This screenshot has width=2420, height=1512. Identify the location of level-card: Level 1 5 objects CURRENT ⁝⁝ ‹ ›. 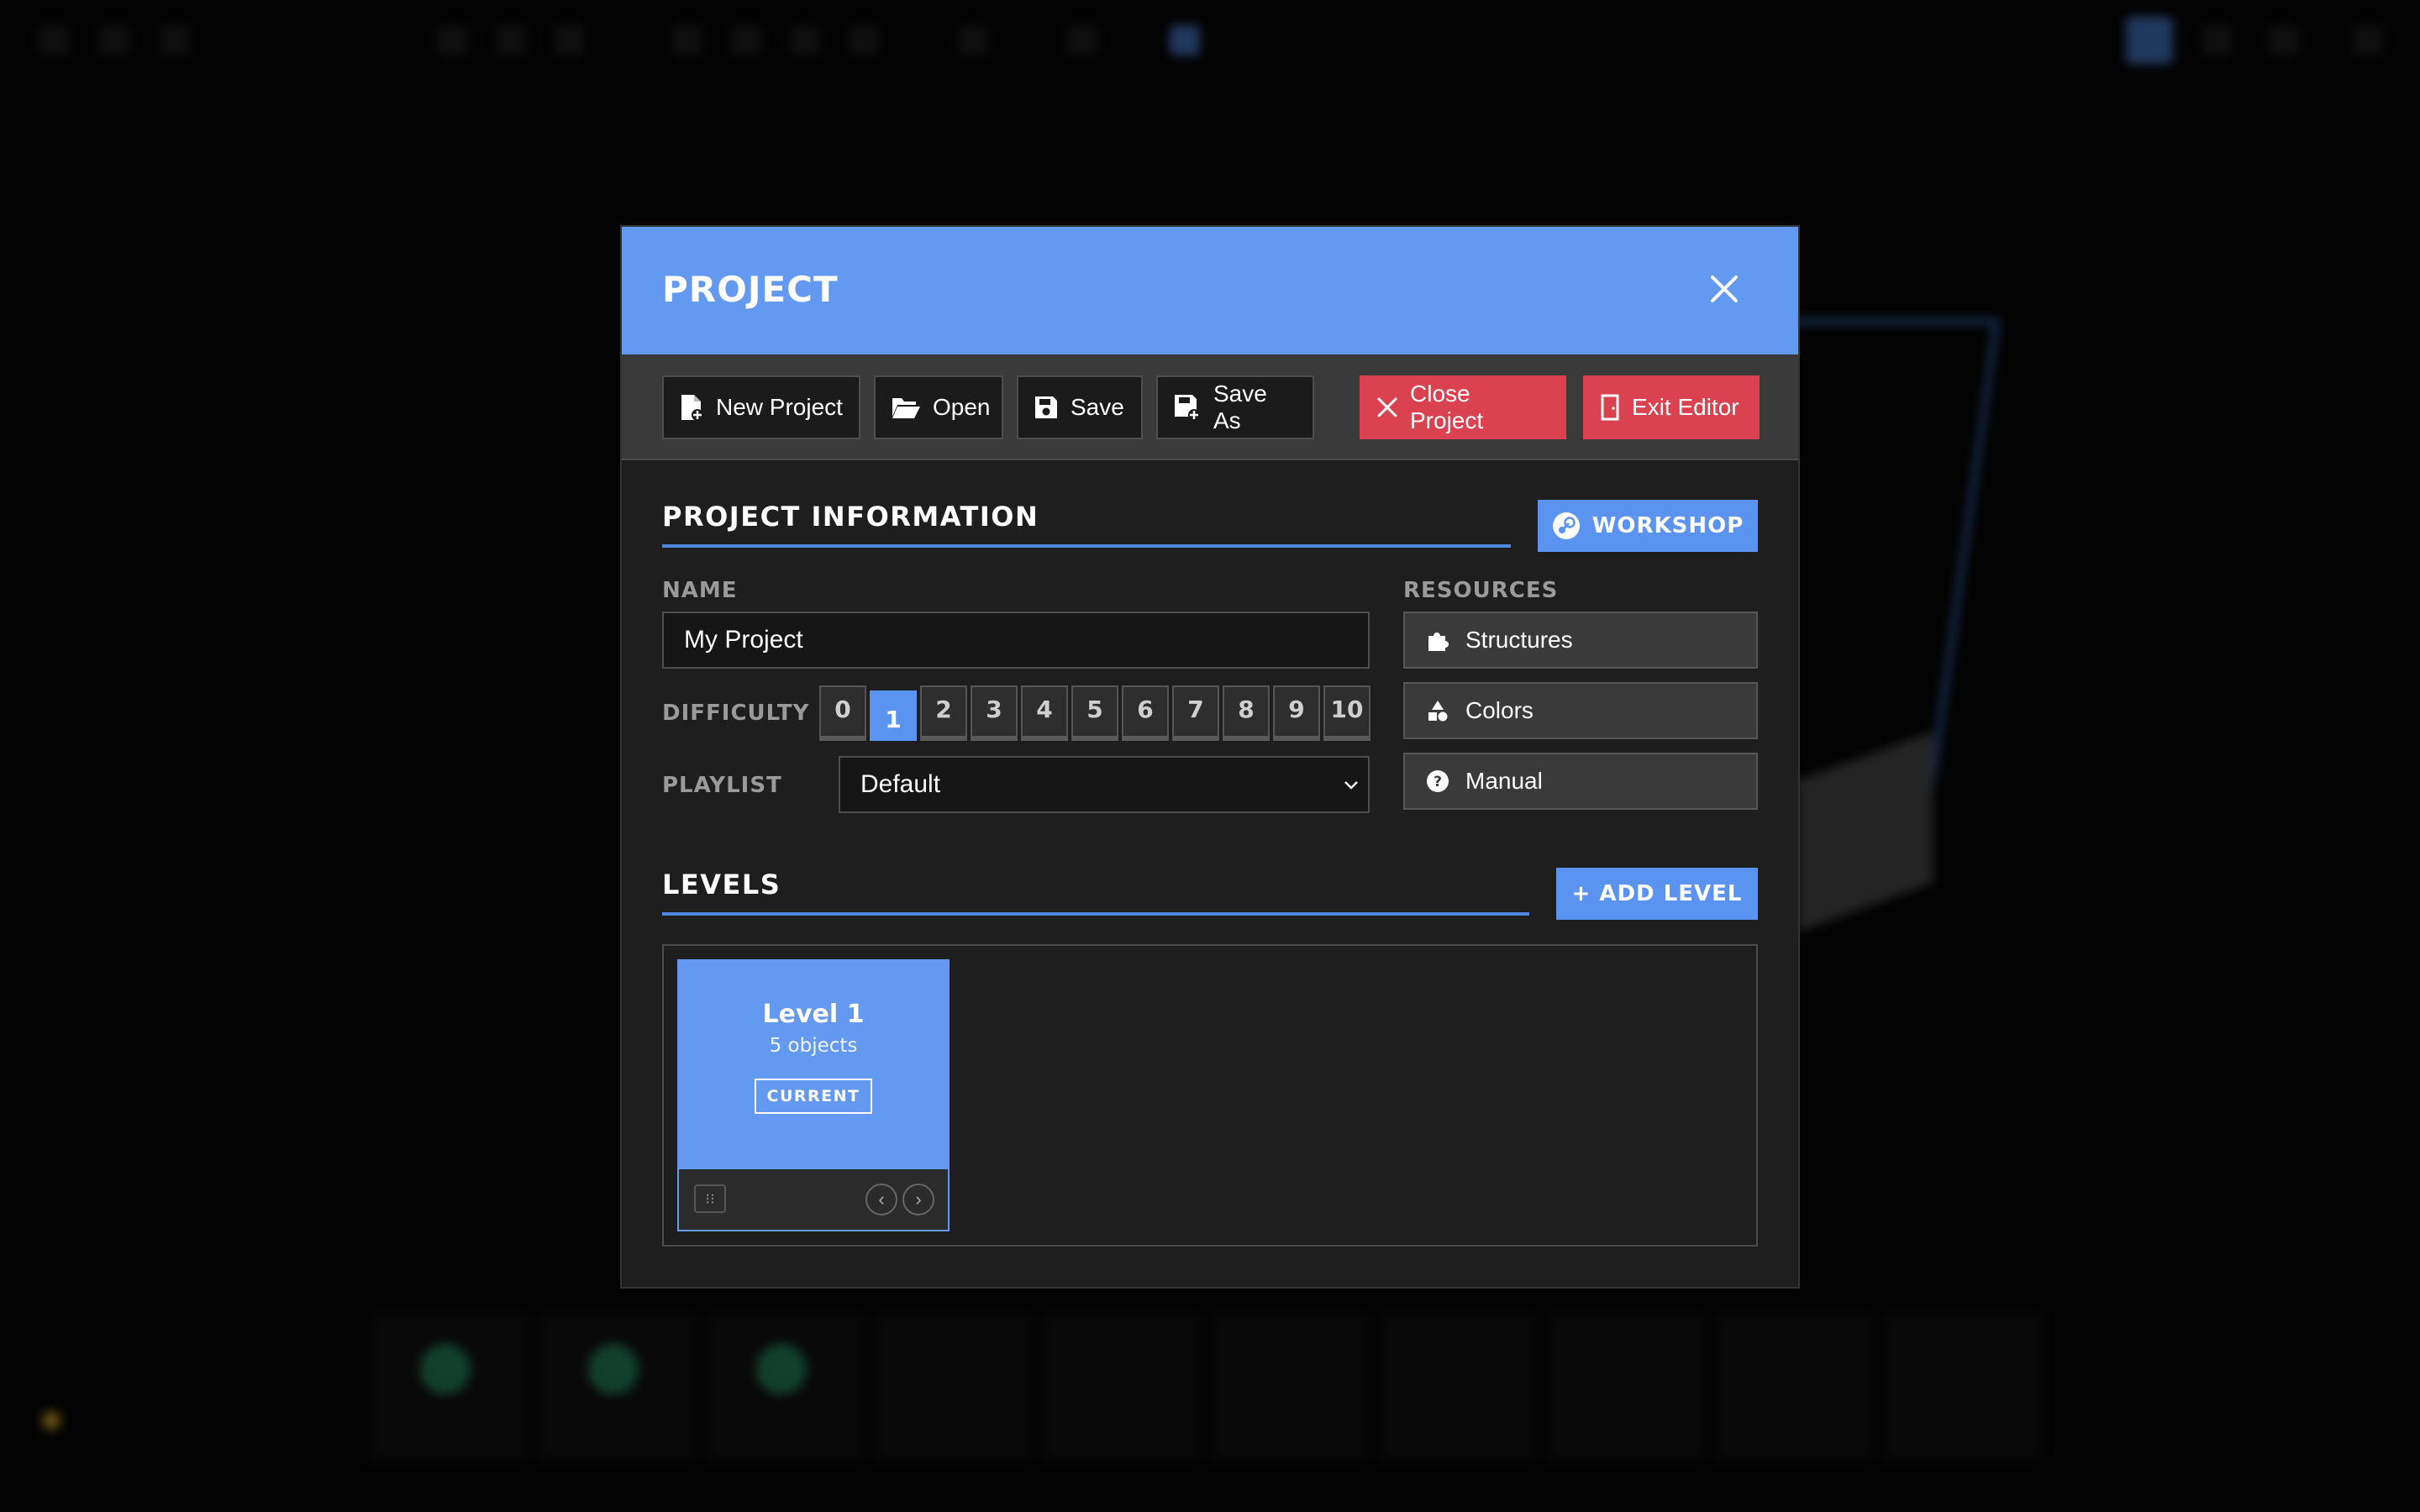
(813, 1095).